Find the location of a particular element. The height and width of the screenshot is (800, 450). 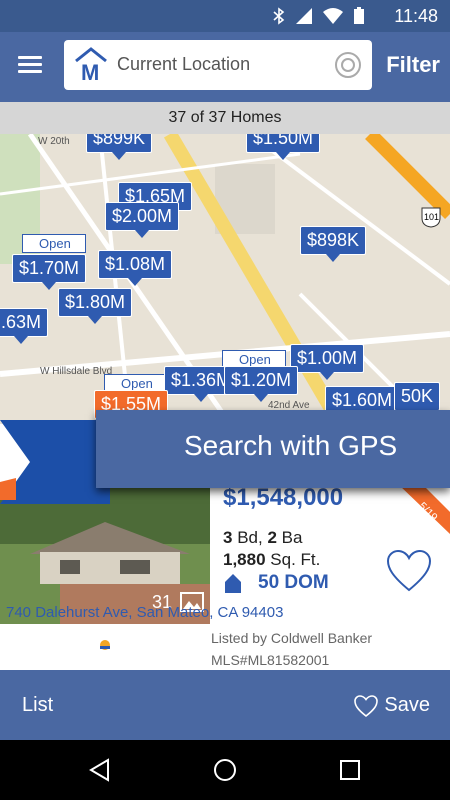

save-heart-icon is located at coordinates (366, 705).